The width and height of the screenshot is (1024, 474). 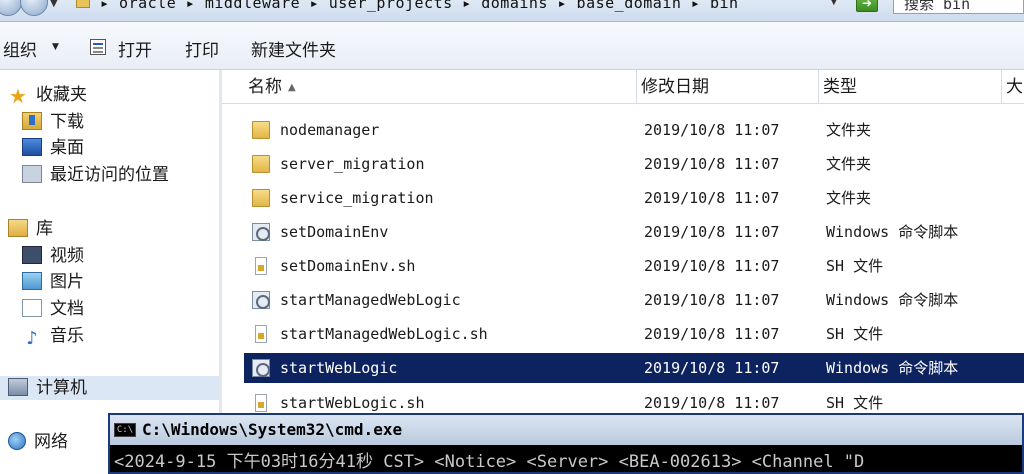 What do you see at coordinates (125, 430) in the screenshot?
I see `console-icon: C:\` at bounding box center [125, 430].